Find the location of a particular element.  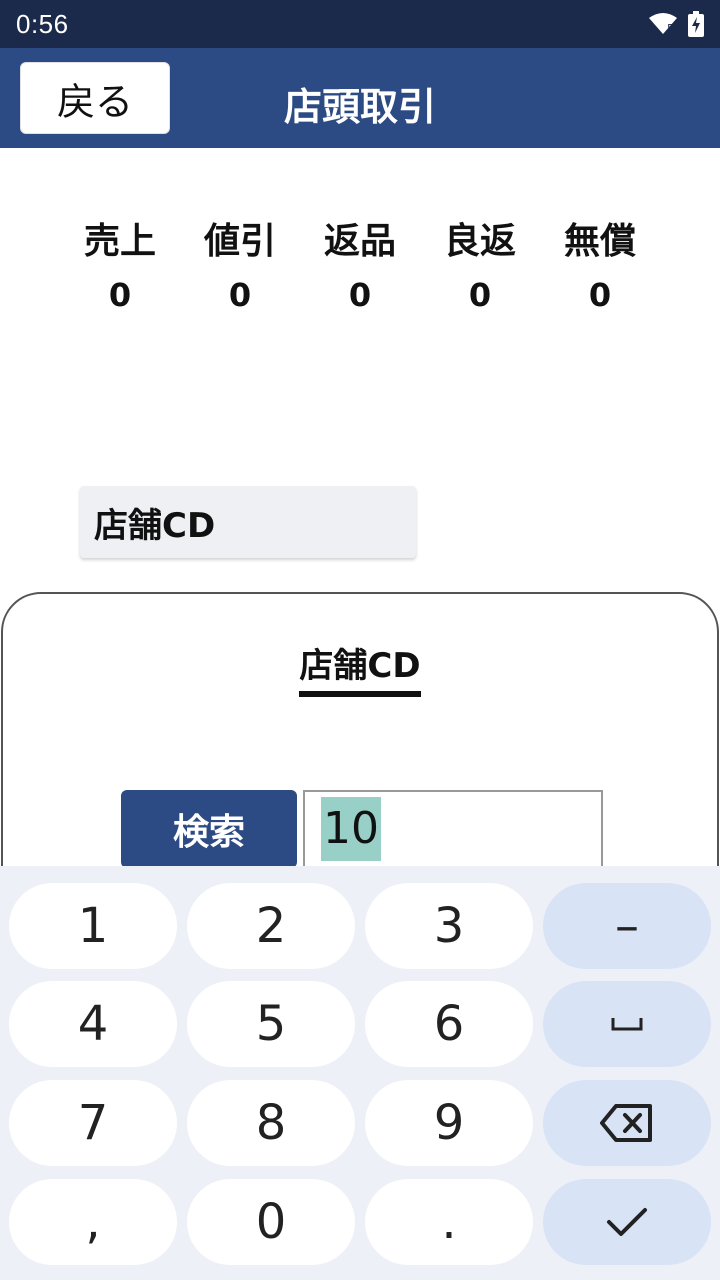

key-3: 3 is located at coordinates (449, 926).